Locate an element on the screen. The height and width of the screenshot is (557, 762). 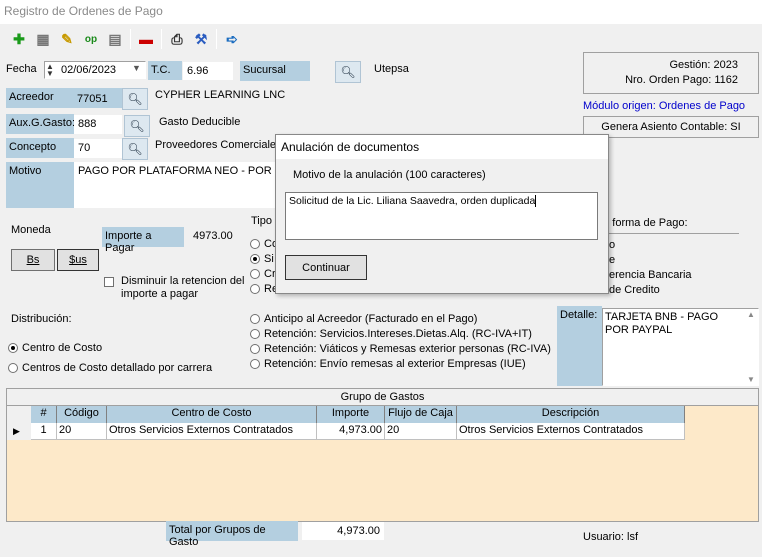
tc-input: 6.96 is located at coordinates (208, 71).